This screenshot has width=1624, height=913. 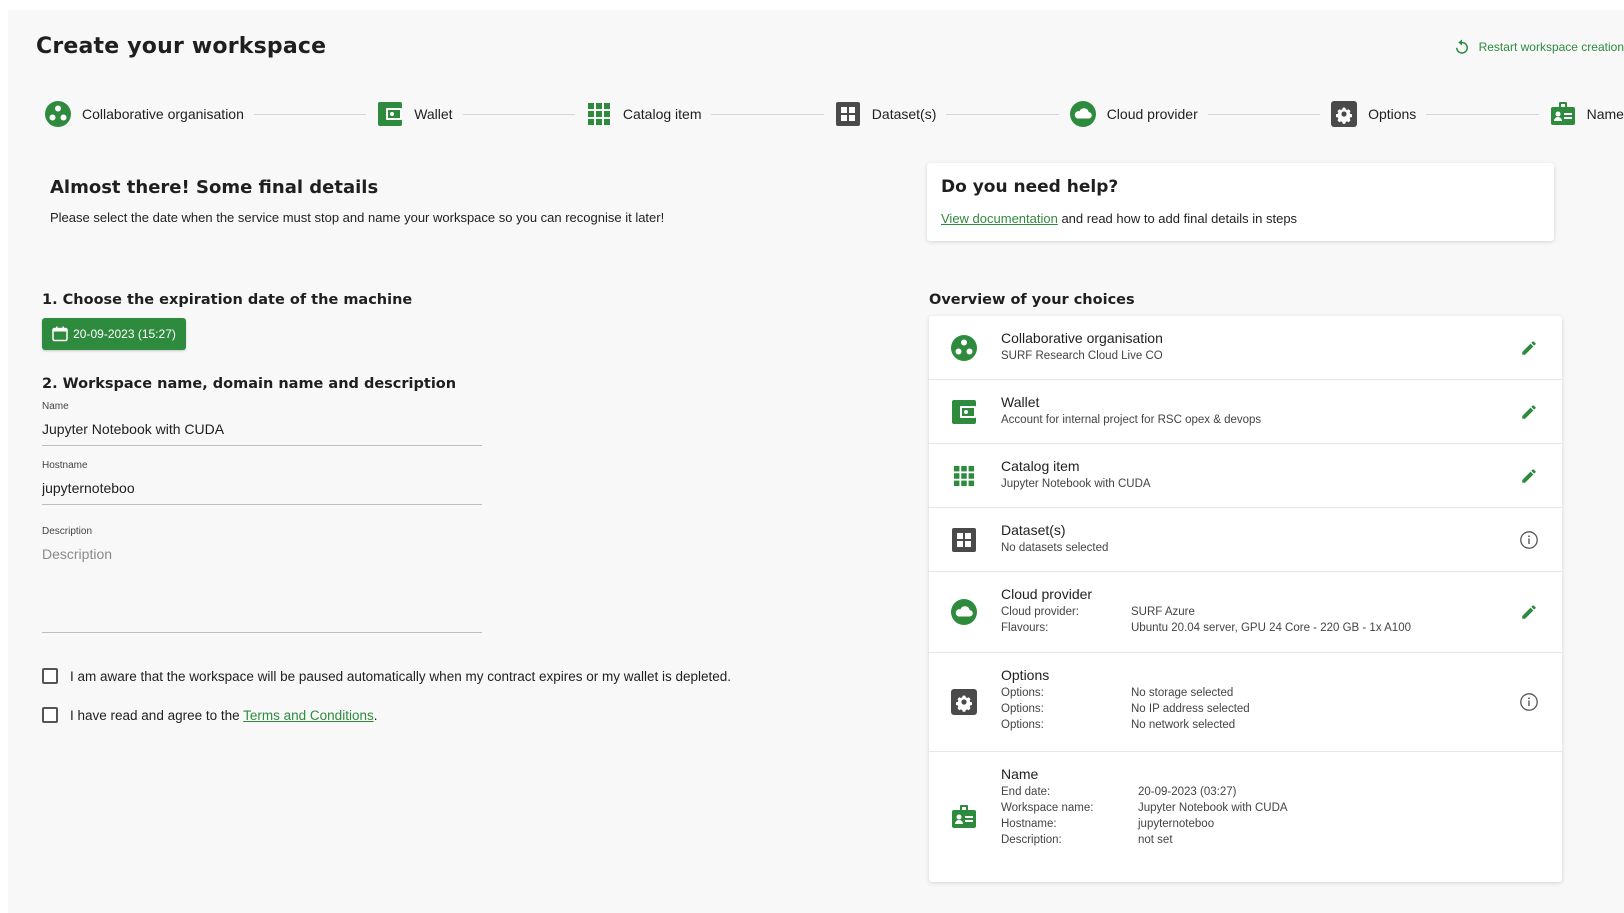 I want to click on overview-value: SURF Azure, so click(x=1163, y=612).